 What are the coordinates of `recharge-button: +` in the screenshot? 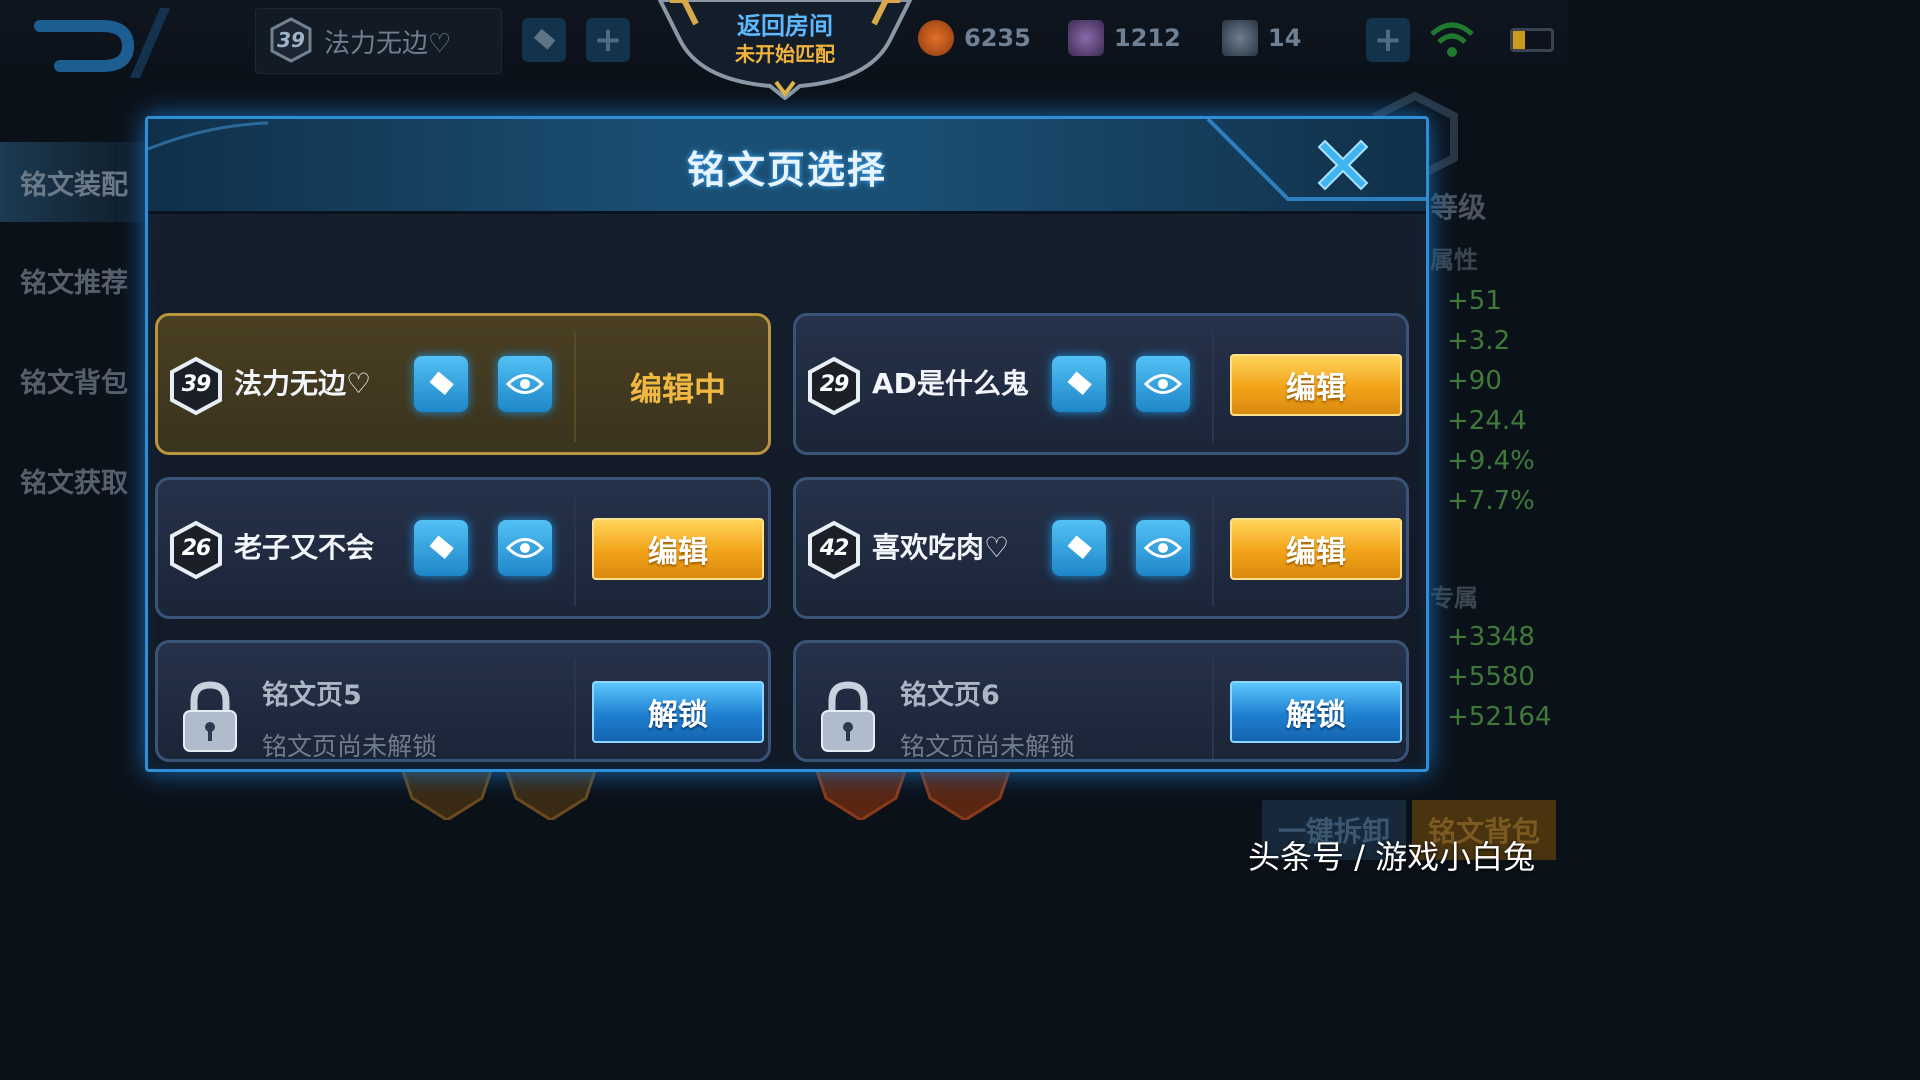 It's located at (1388, 40).